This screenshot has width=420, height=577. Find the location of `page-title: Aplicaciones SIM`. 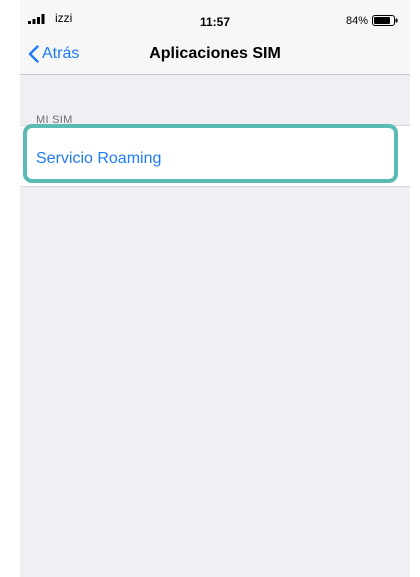

page-title: Aplicaciones SIM is located at coordinates (215, 53).